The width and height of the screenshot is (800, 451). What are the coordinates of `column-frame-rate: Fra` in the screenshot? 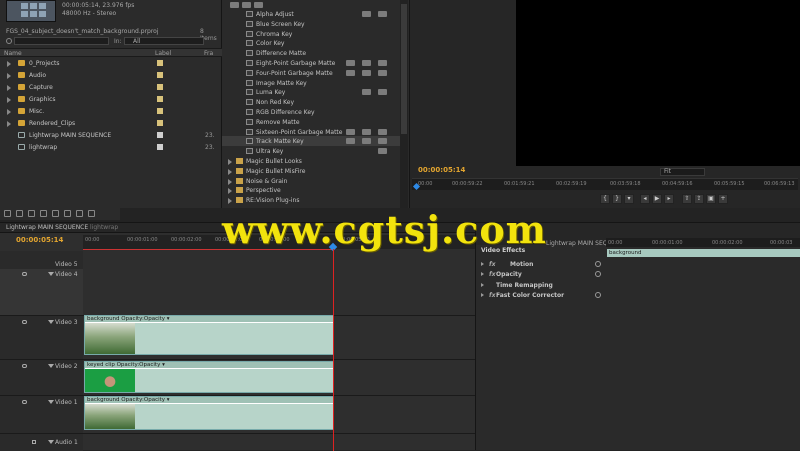 It's located at (208, 53).